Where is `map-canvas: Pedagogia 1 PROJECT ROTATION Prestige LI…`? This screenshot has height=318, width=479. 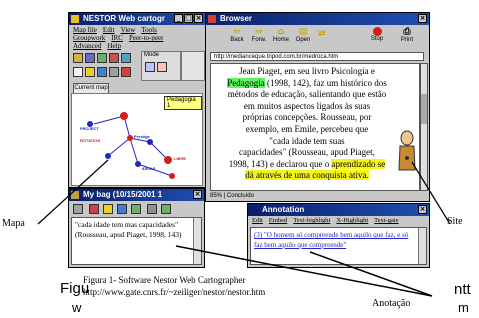 map-canvas: Pedagogia 1 PROJECT ROTATION Prestige LI… is located at coordinates (137, 139).